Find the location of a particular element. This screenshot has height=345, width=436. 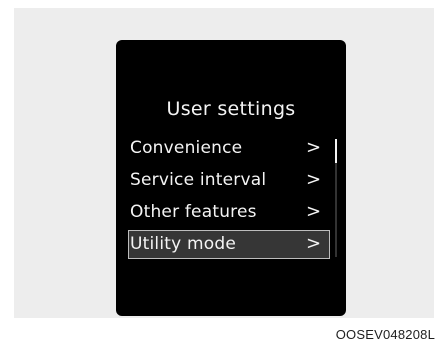

menu-item-other-features: Other features > is located at coordinates (231, 212).